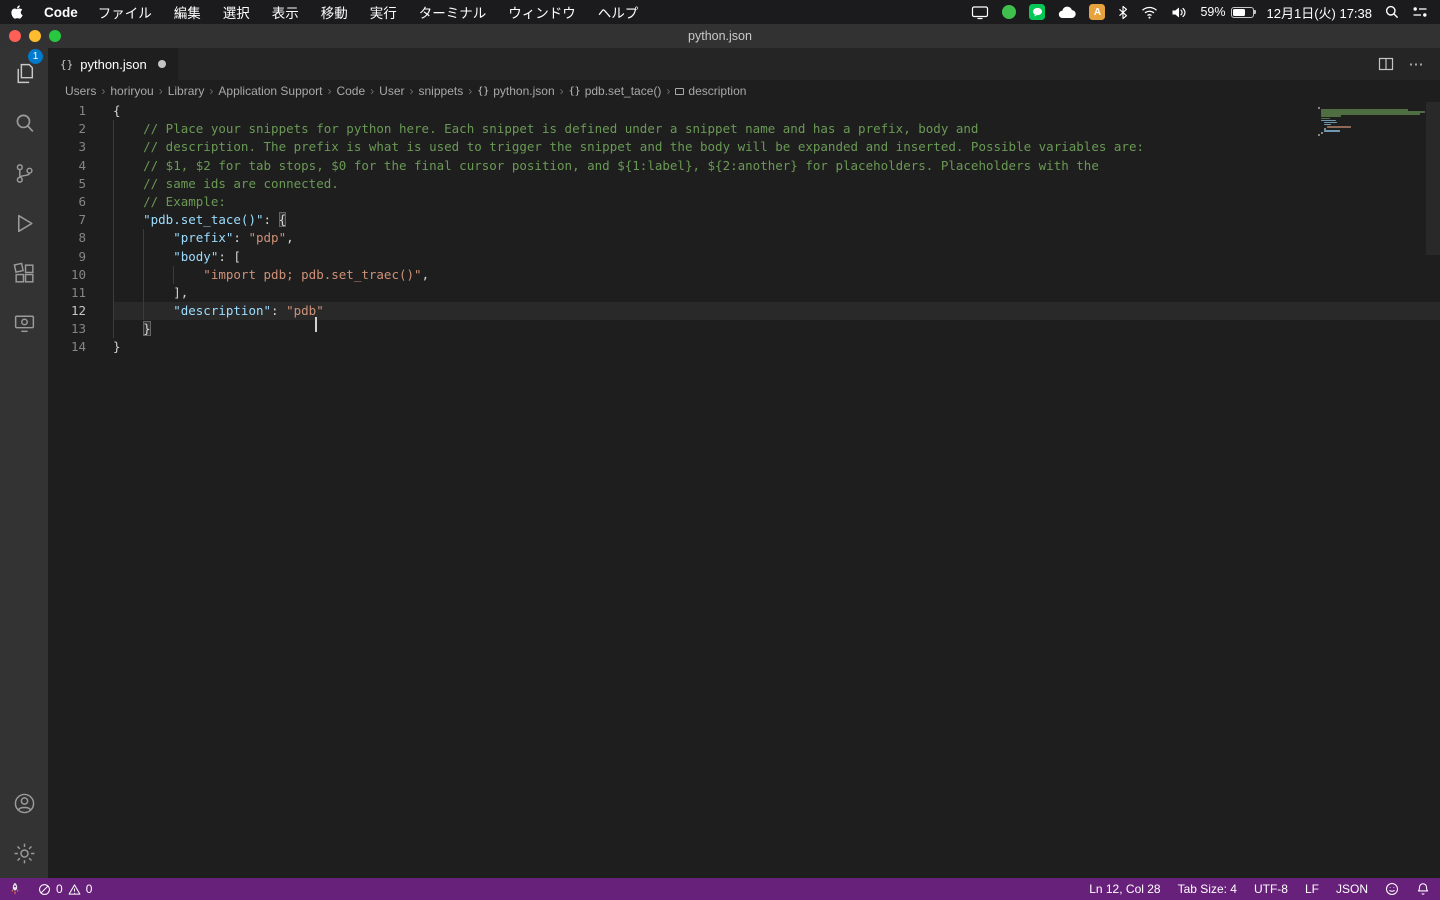 The height and width of the screenshot is (900, 1440). What do you see at coordinates (1149, 12) in the screenshot?
I see `wifi-icon` at bounding box center [1149, 12].